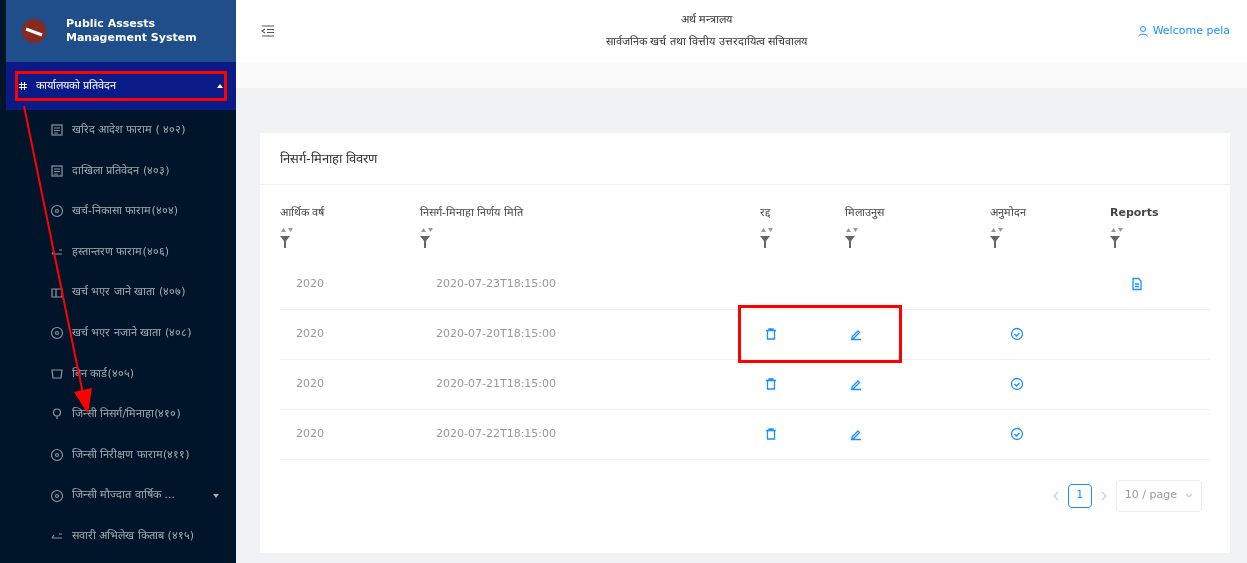 The width and height of the screenshot is (1247, 563). What do you see at coordinates (303, 213) in the screenshot?
I see `column-header: आर्थिक वर्ष` at bounding box center [303, 213].